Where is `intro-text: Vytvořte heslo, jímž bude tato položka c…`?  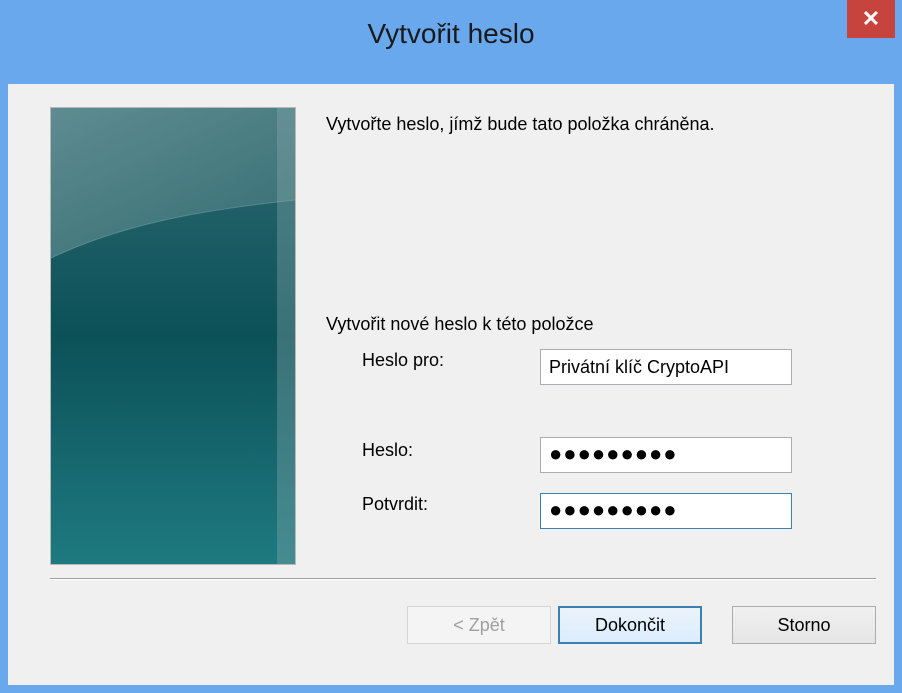 intro-text: Vytvořte heslo, jímž bude tato položka c… is located at coordinates (520, 124).